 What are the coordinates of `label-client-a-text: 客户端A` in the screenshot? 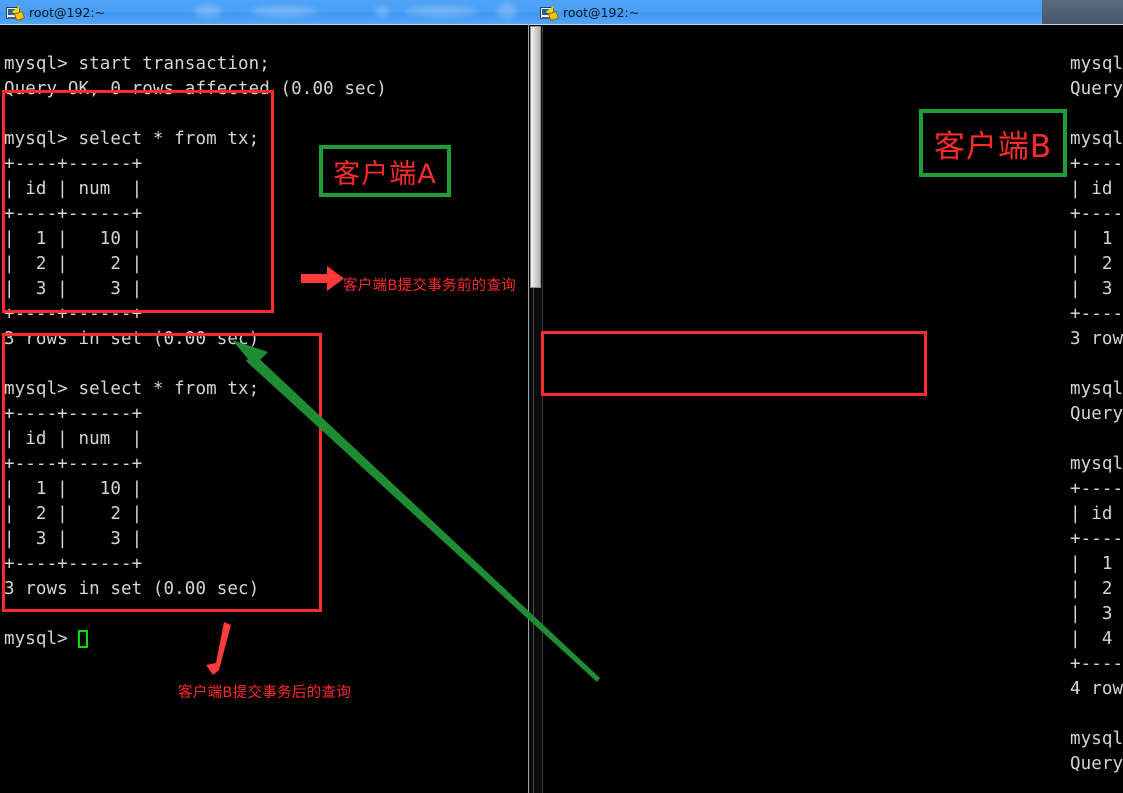 It's located at (385, 174).